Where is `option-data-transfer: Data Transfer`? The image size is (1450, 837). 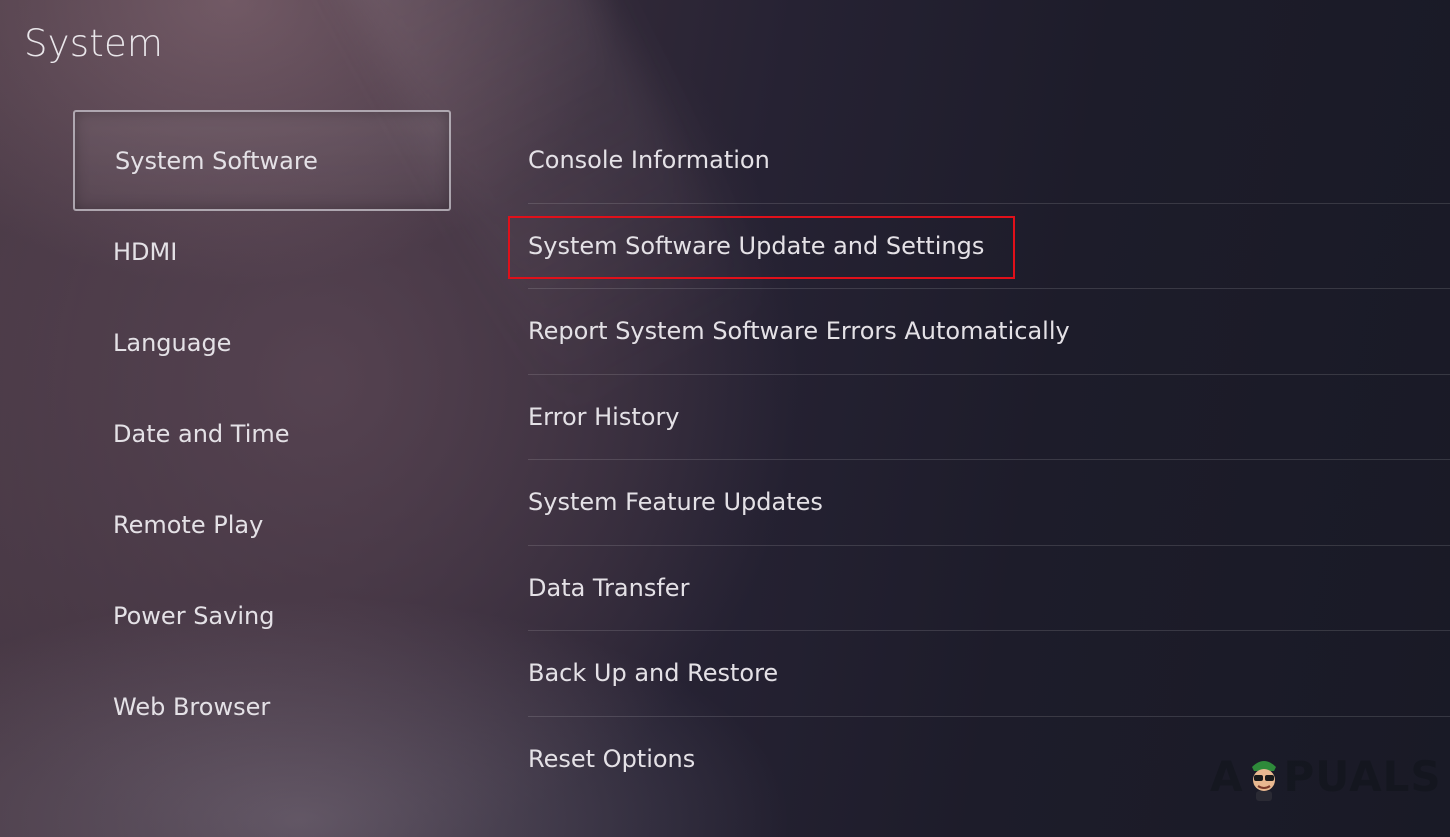
option-data-transfer: Data Transfer is located at coordinates (989, 588).